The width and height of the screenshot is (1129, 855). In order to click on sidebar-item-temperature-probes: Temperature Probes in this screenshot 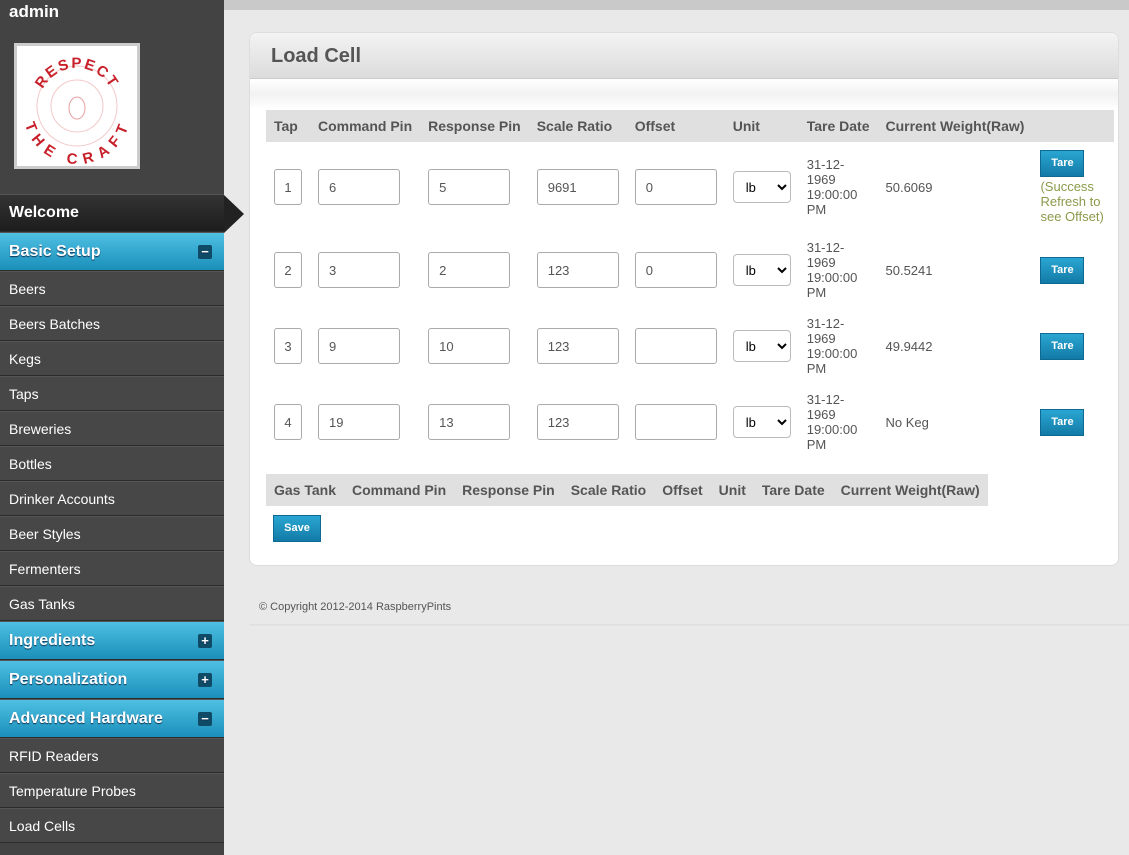, I will do `click(112, 790)`.